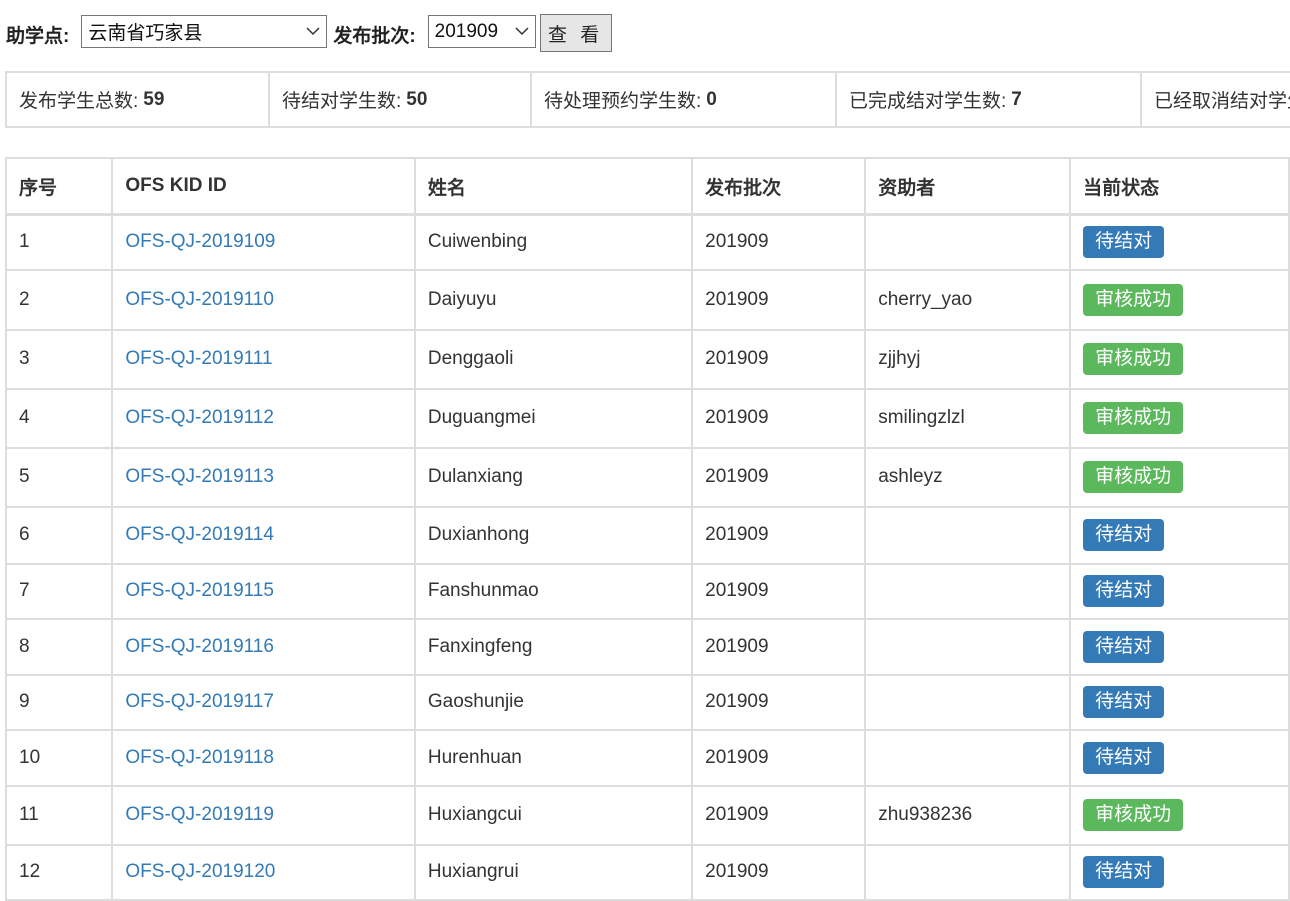  Describe the element at coordinates (59, 242) in the screenshot. I see `cell-no: 1` at that location.